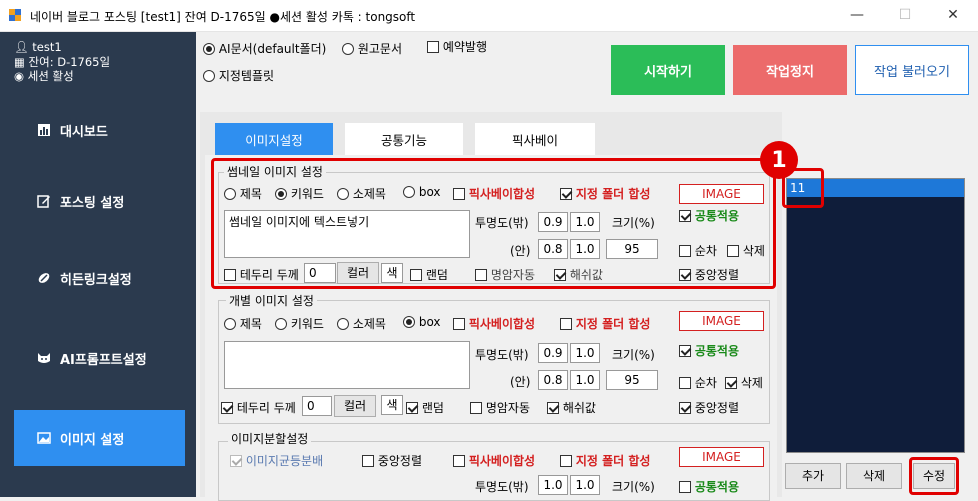  What do you see at coordinates (92, 203) in the screenshot?
I see `sidebar-item-label: 포스팅 설정` at bounding box center [92, 203].